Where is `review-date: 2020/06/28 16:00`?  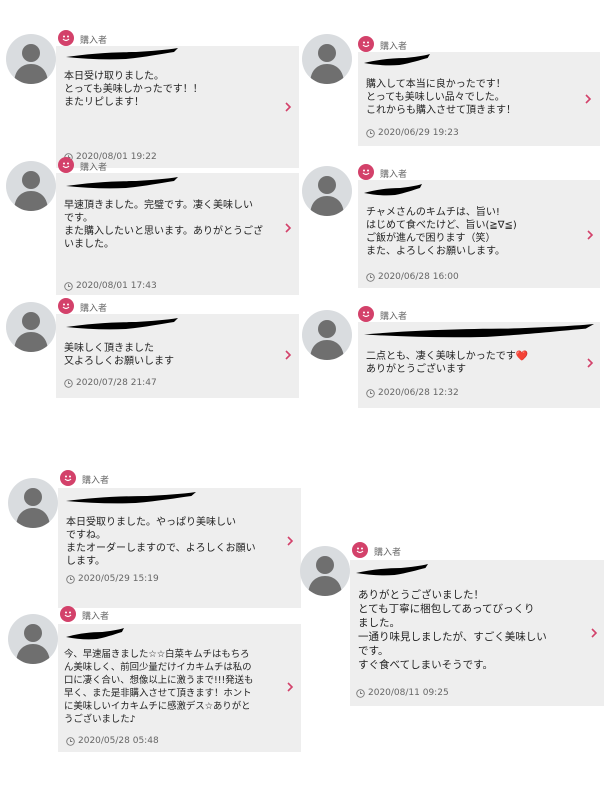
review-date: 2020/06/28 16:00 is located at coordinates (412, 277).